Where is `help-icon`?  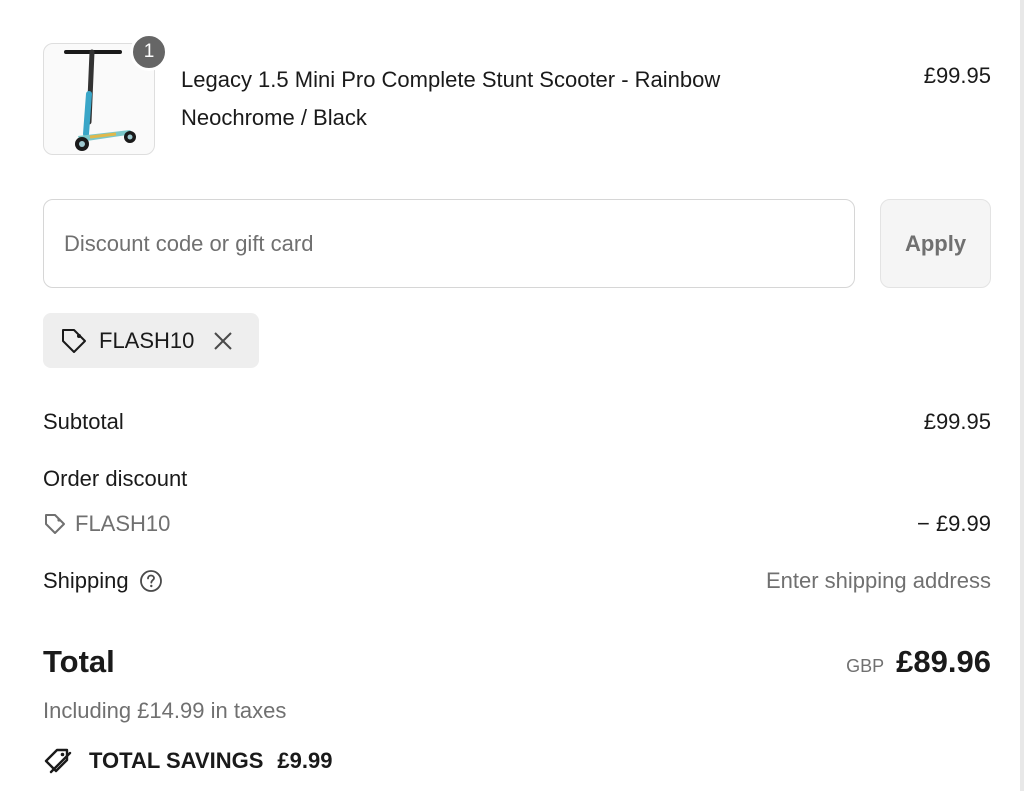 help-icon is located at coordinates (151, 581).